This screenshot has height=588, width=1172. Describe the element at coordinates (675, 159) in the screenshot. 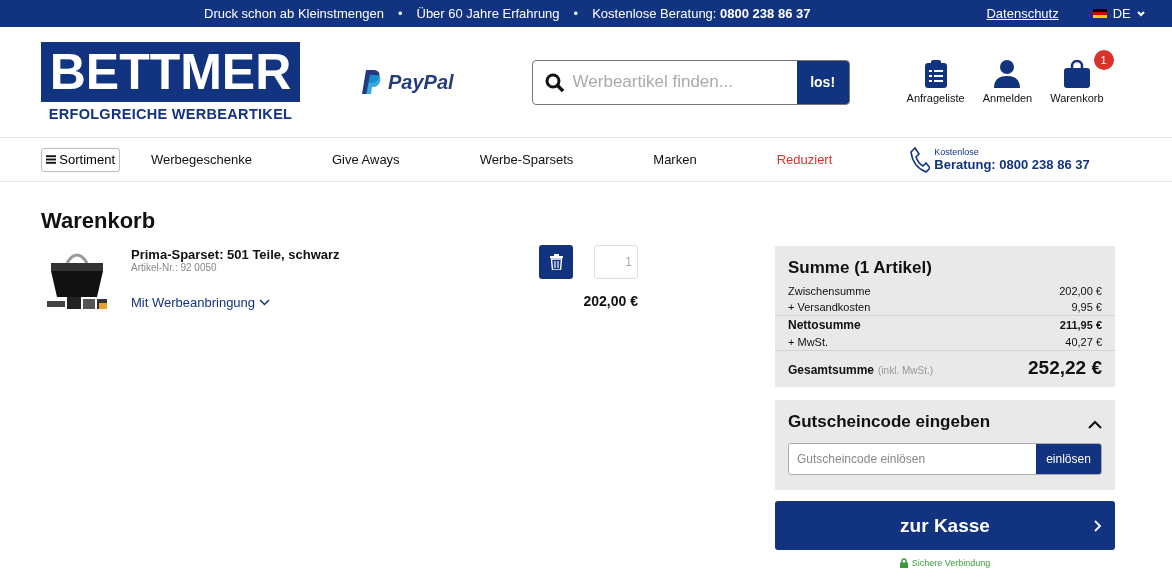

I see `nav-link: Marken` at that location.